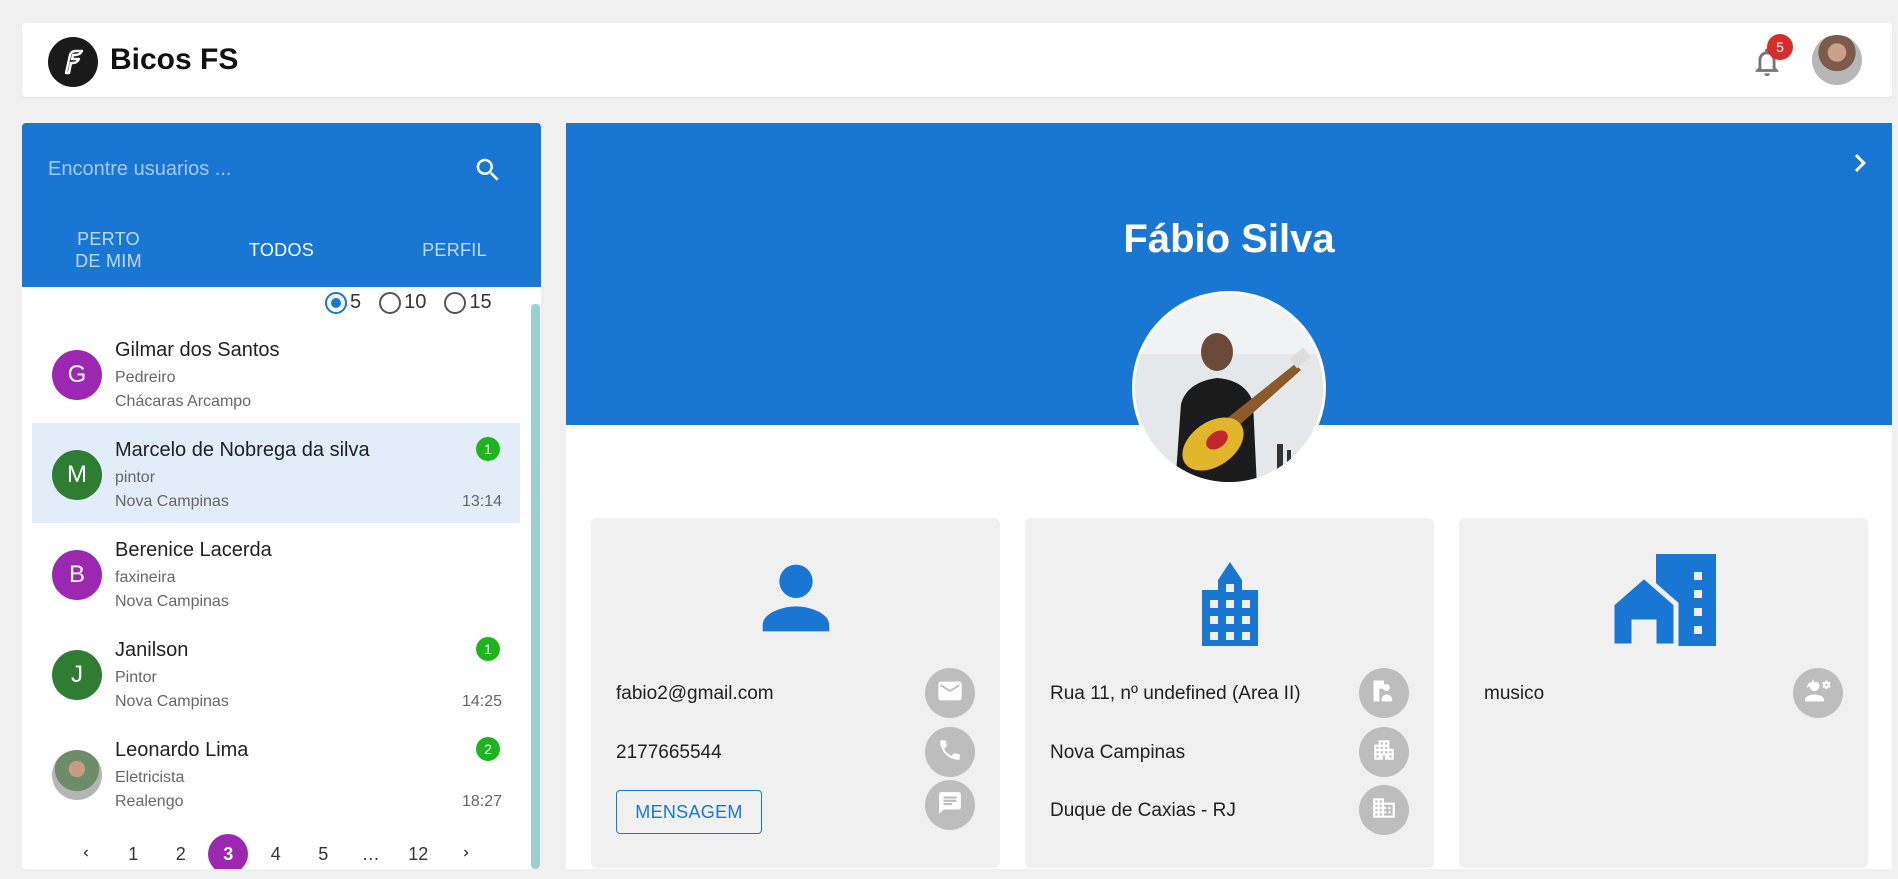 This screenshot has width=1898, height=879. Describe the element at coordinates (795, 693) in the screenshot. I see `contact-card: fabio2@gmail.com 2177665544 MENSAGEM` at that location.